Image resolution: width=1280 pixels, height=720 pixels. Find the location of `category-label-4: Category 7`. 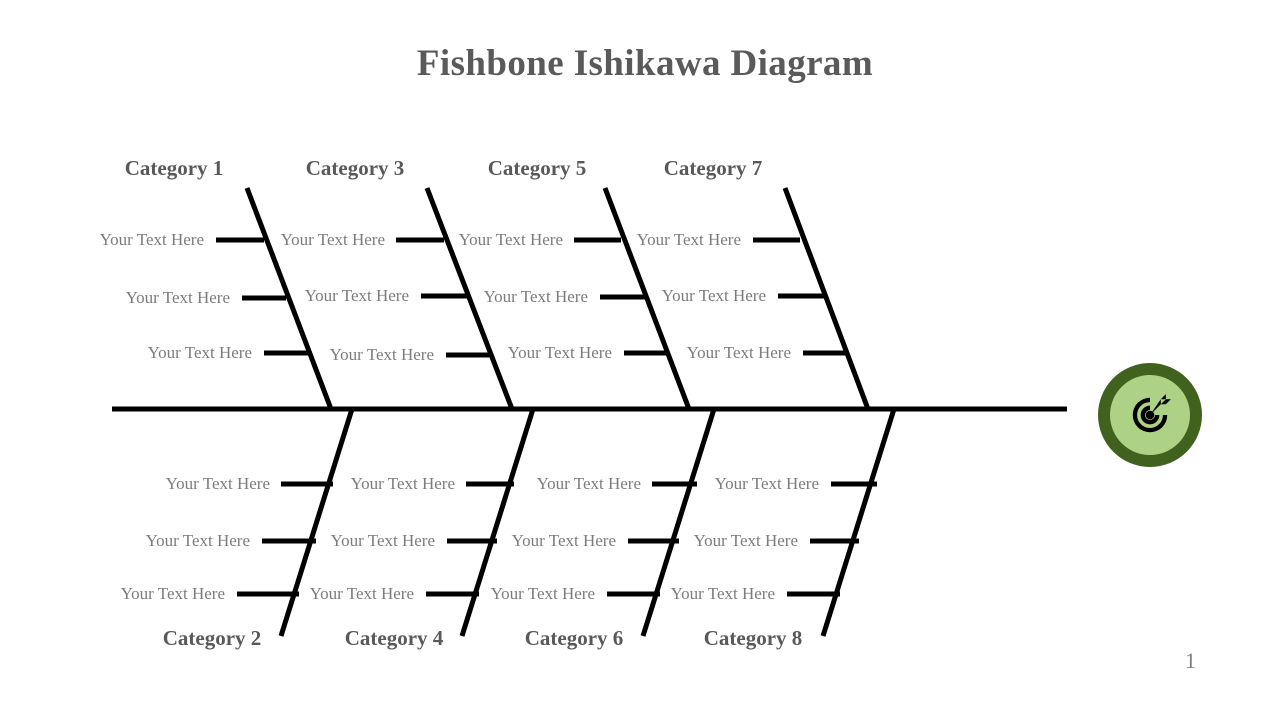

category-label-4: Category 7 is located at coordinates (713, 168).